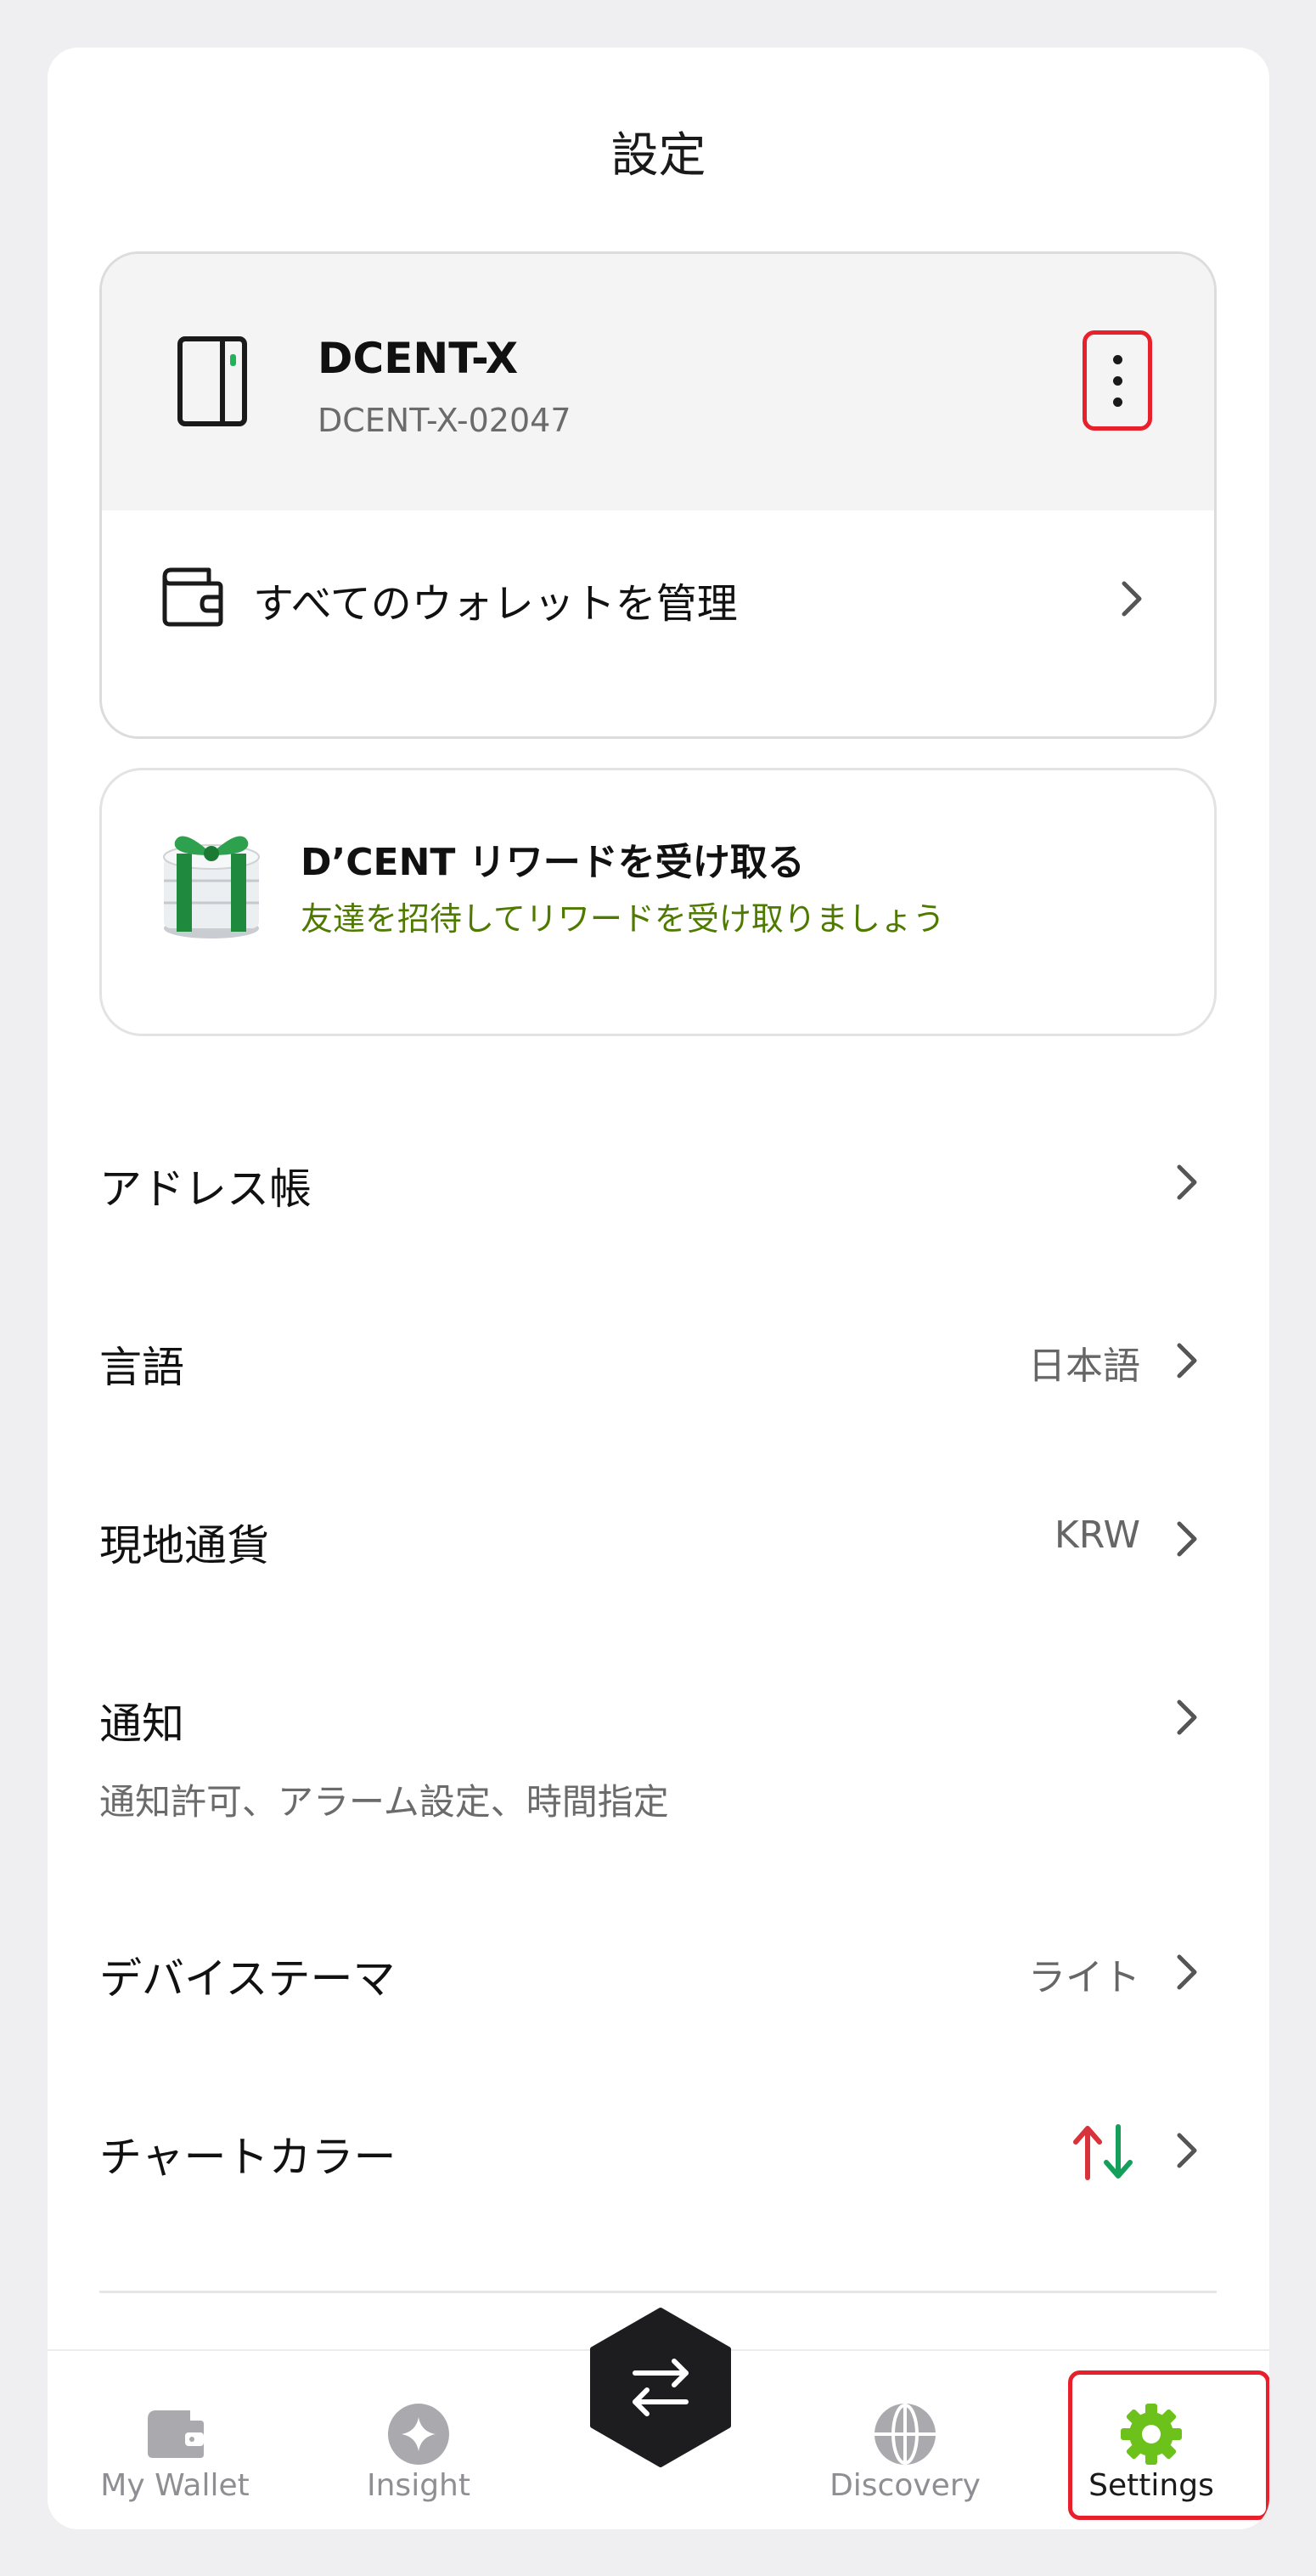 The image size is (1316, 2576). Describe the element at coordinates (247, 1979) in the screenshot. I see `setting-label: デバイステーマ` at that location.